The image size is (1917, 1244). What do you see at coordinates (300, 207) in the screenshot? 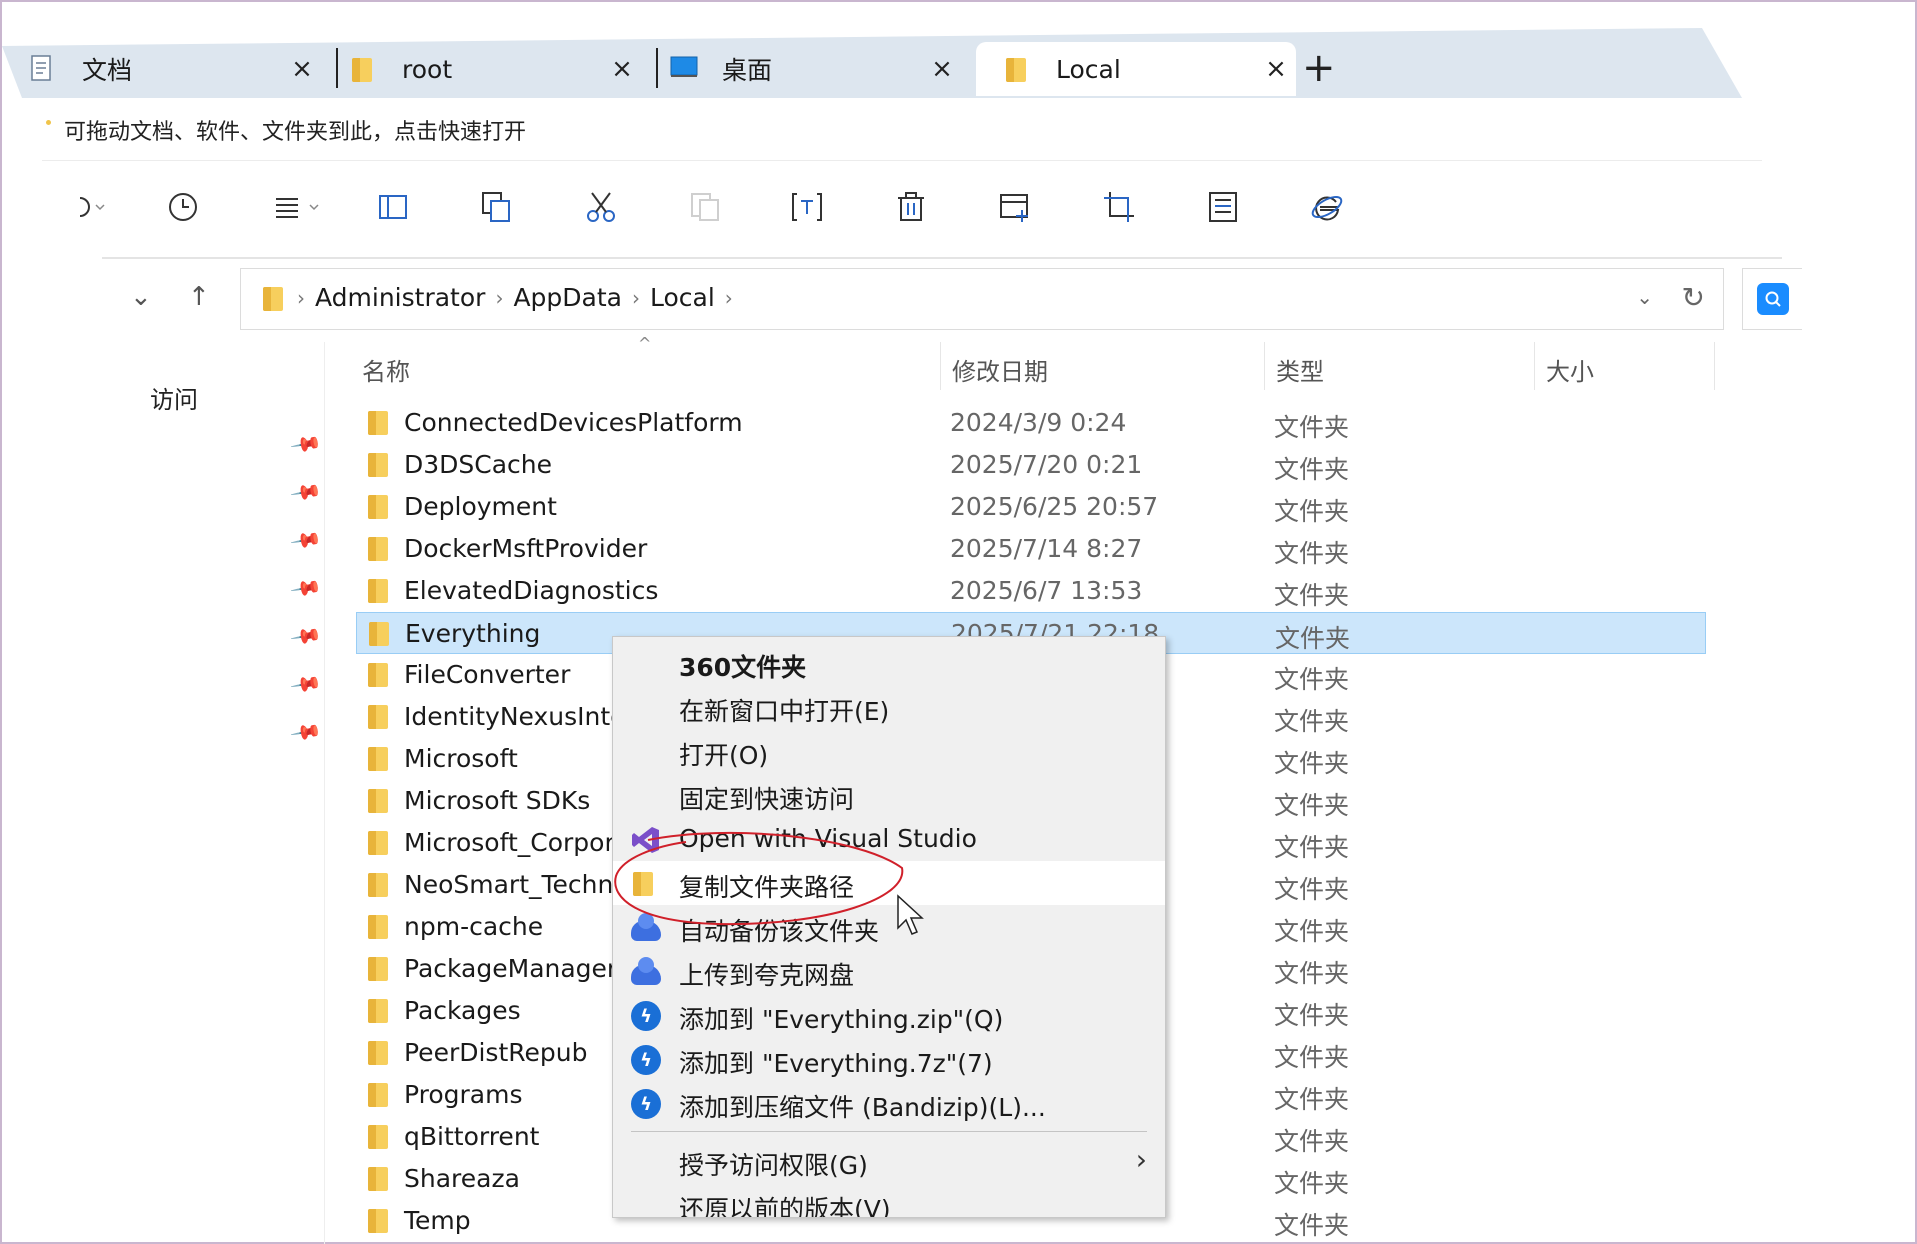
I see `view-list-icon` at bounding box center [300, 207].